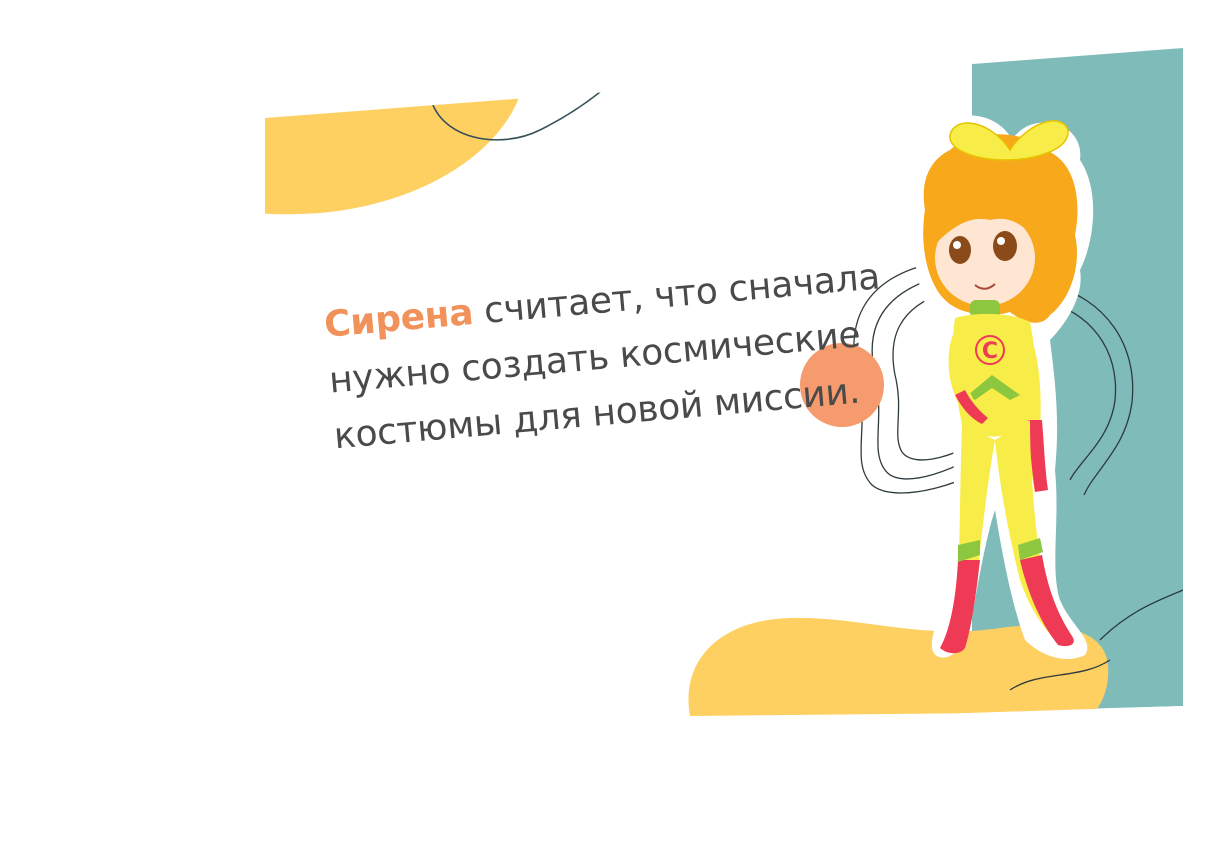 The width and height of the screenshot is (1229, 856). Describe the element at coordinates (990, 351) in the screenshot. I see `emblem-letter: C` at that location.